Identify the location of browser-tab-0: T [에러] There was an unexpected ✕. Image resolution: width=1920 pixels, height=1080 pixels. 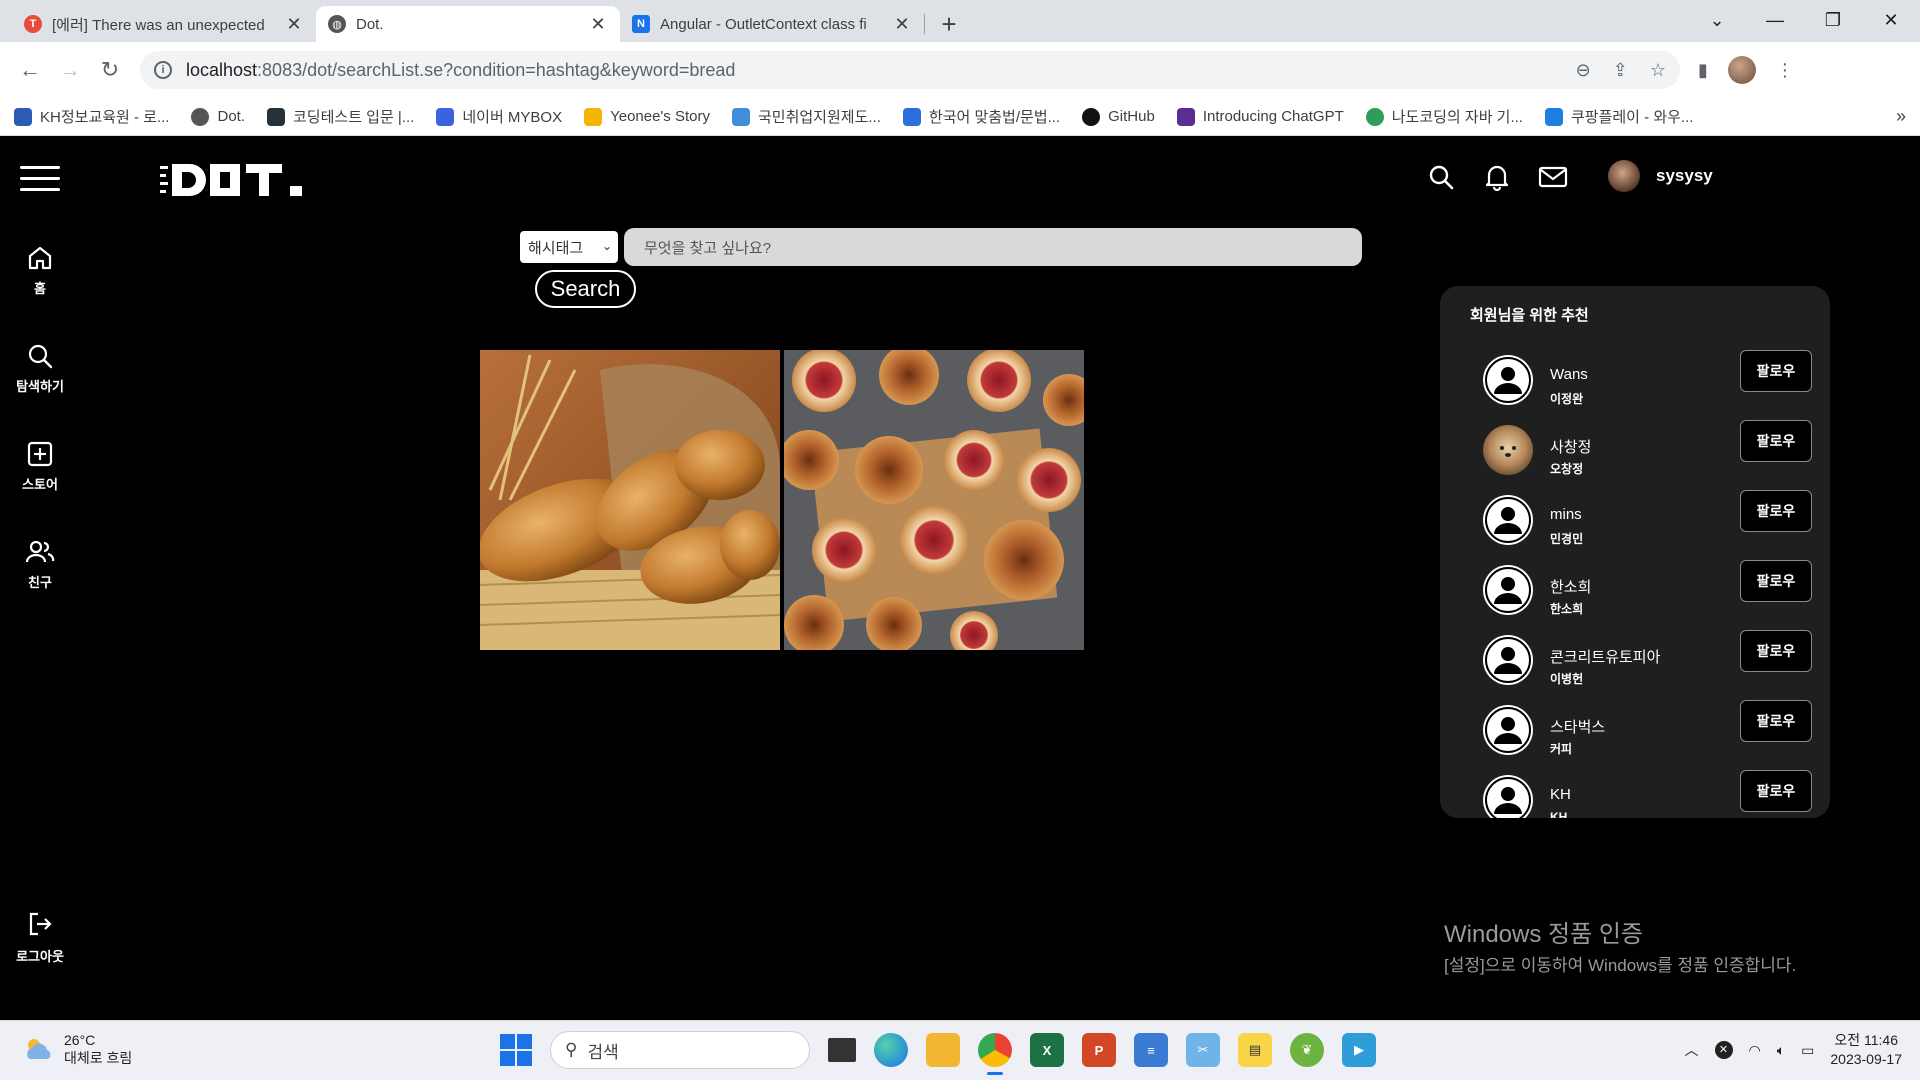
(164, 24).